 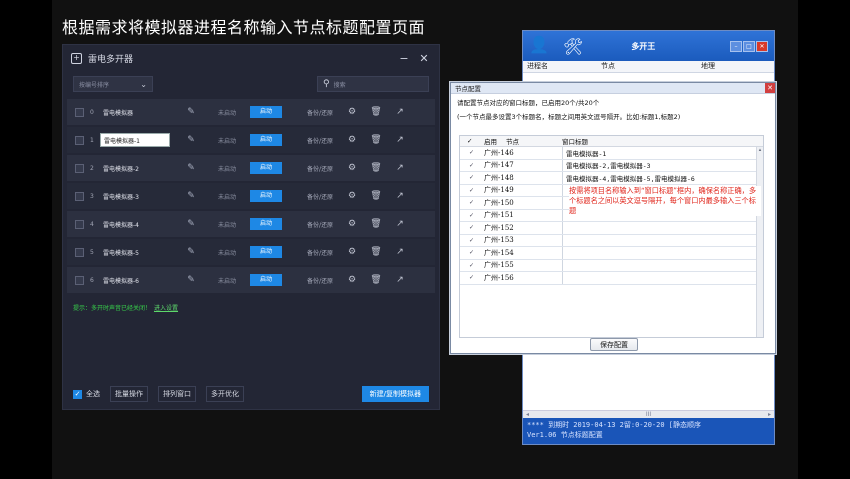 I want to click on select-all-checkbox: ✓, so click(x=77, y=394).